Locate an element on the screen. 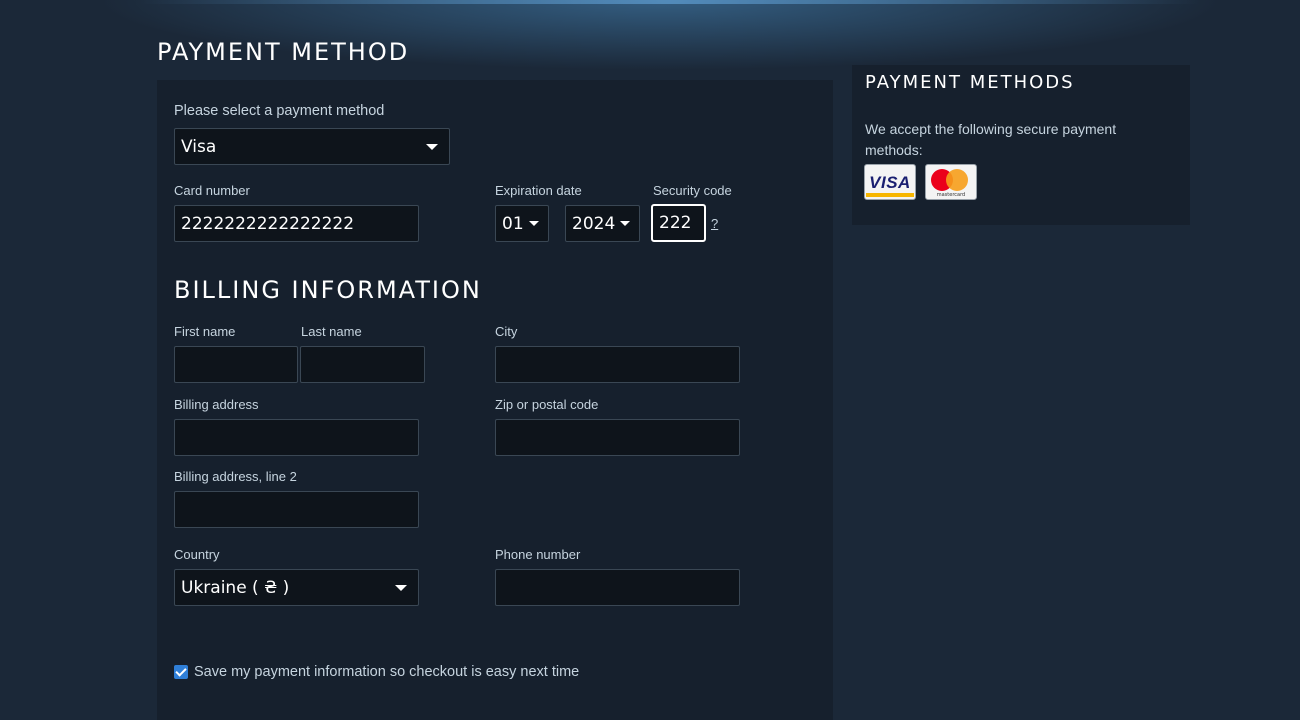 This screenshot has height=720, width=1300. last-name-input is located at coordinates (362, 364).